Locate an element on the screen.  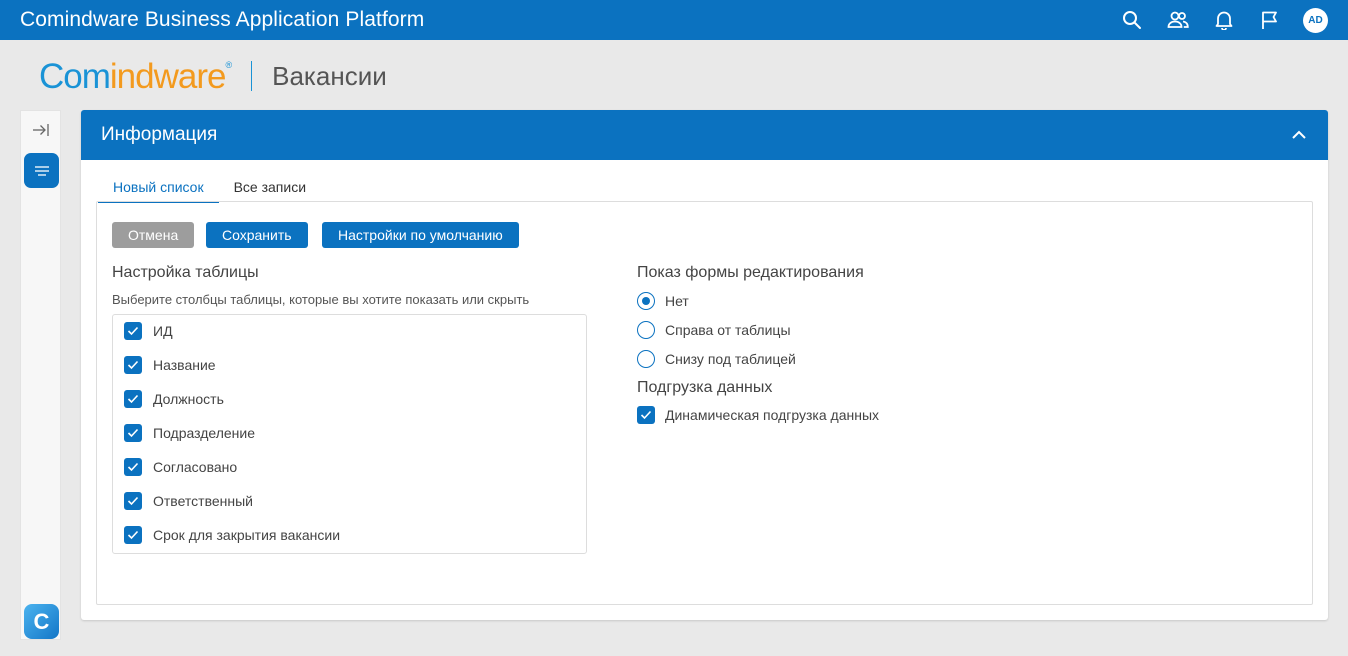
defaults-button: Настройки по умолчанию is located at coordinates (420, 235).